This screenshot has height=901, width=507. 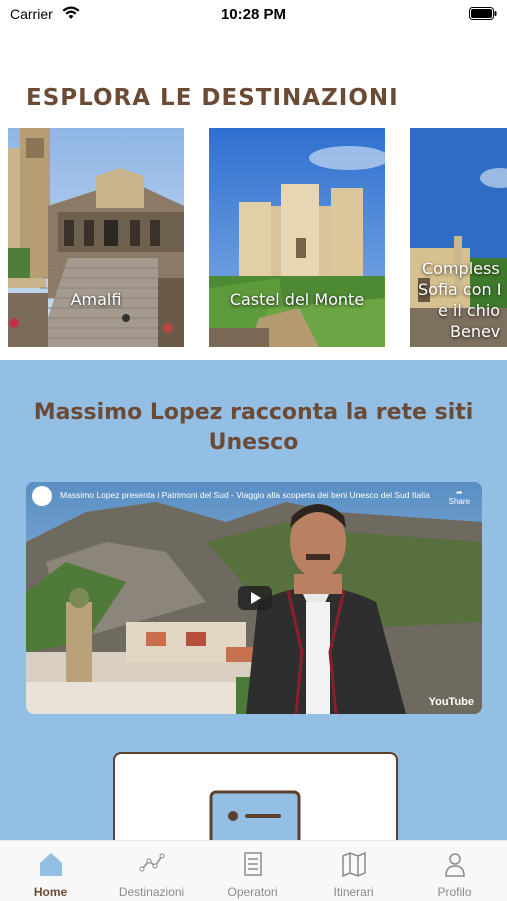 I want to click on tab-label: Destinazioni, so click(x=151, y=892).